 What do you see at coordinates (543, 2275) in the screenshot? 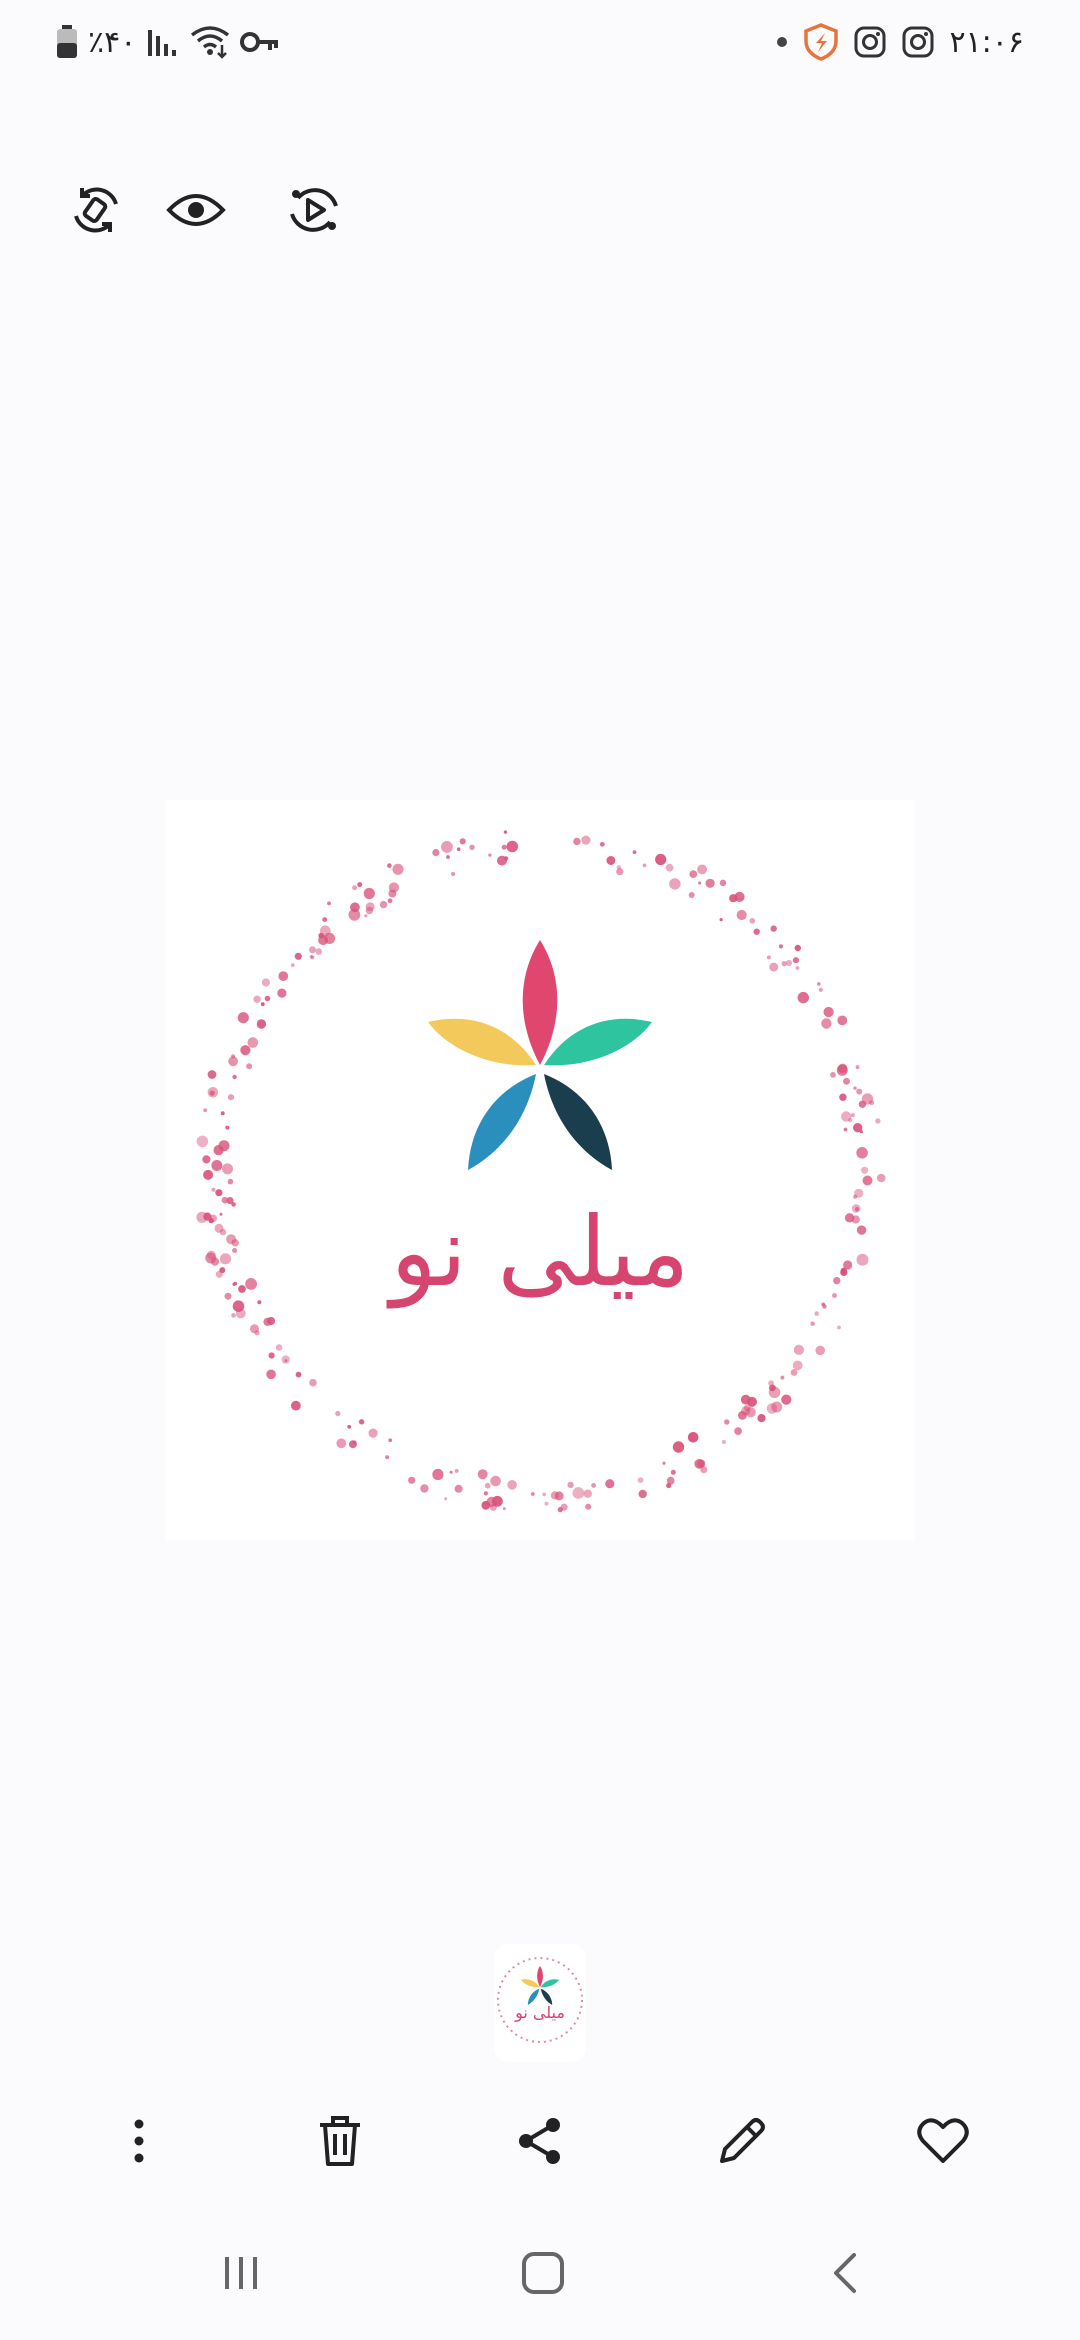
I see `home-button` at bounding box center [543, 2275].